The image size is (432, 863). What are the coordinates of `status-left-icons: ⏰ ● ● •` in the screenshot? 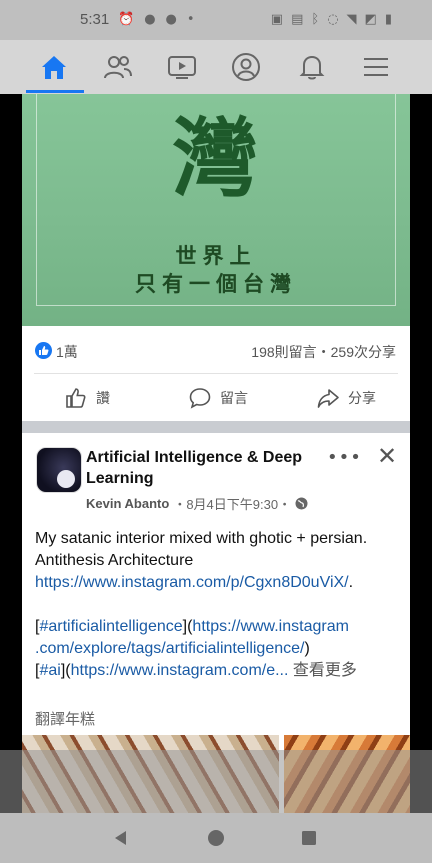 It's located at (156, 19).